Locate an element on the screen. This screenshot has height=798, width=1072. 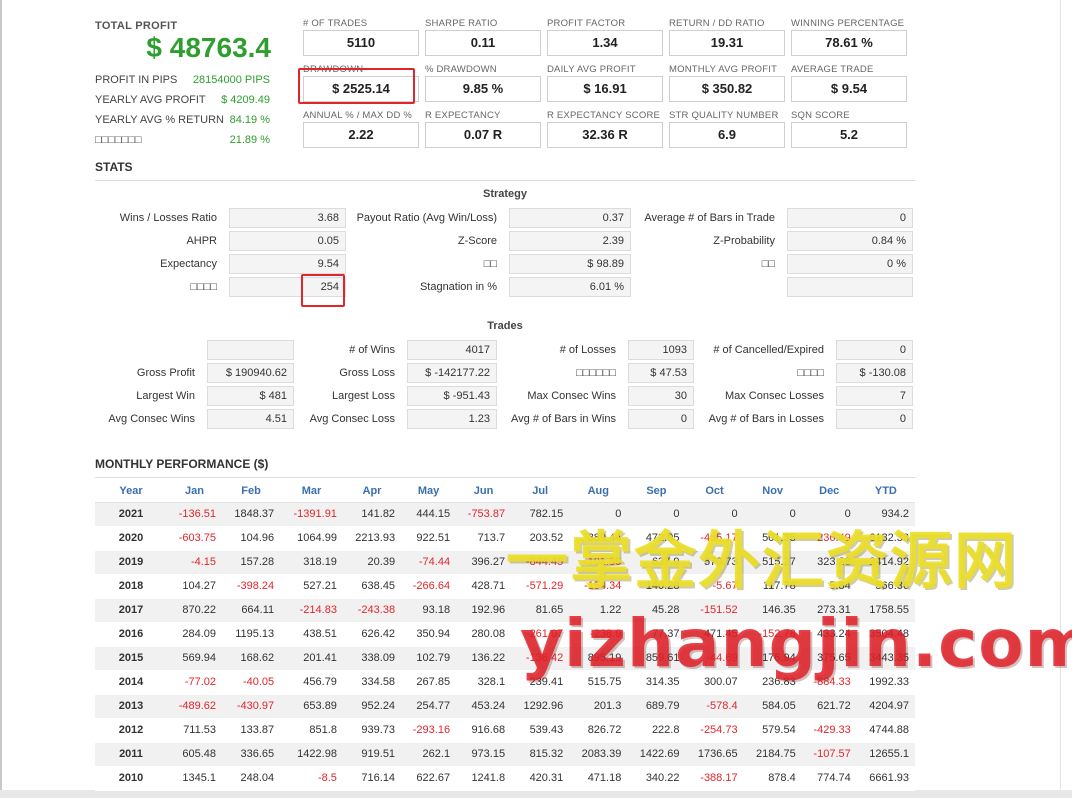
metric-profit-factor: PROFIT FACTOR 1.34 is located at coordinates (606, 39).